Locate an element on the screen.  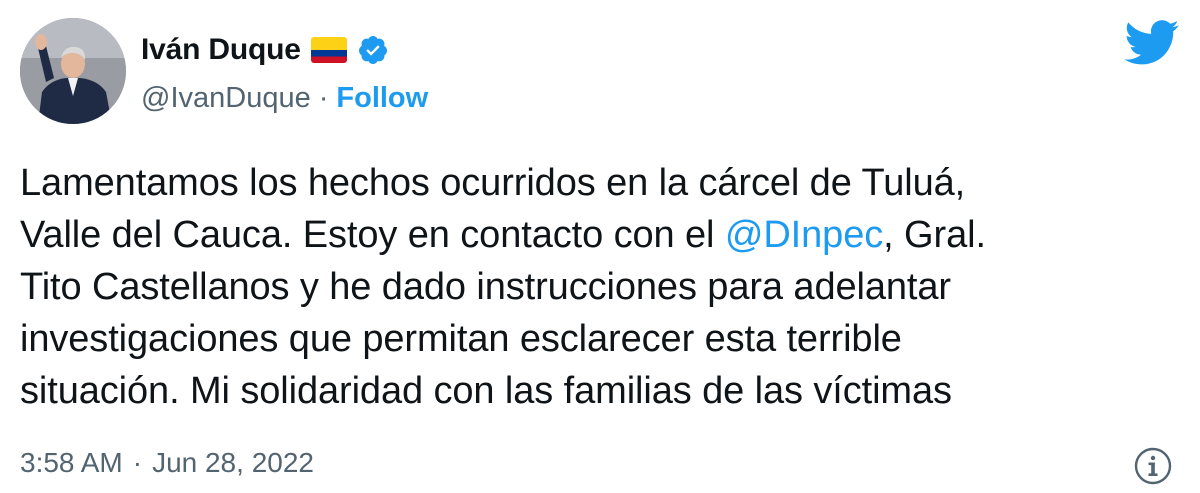
tweet-time: 3:58 AM is located at coordinates (71, 462).